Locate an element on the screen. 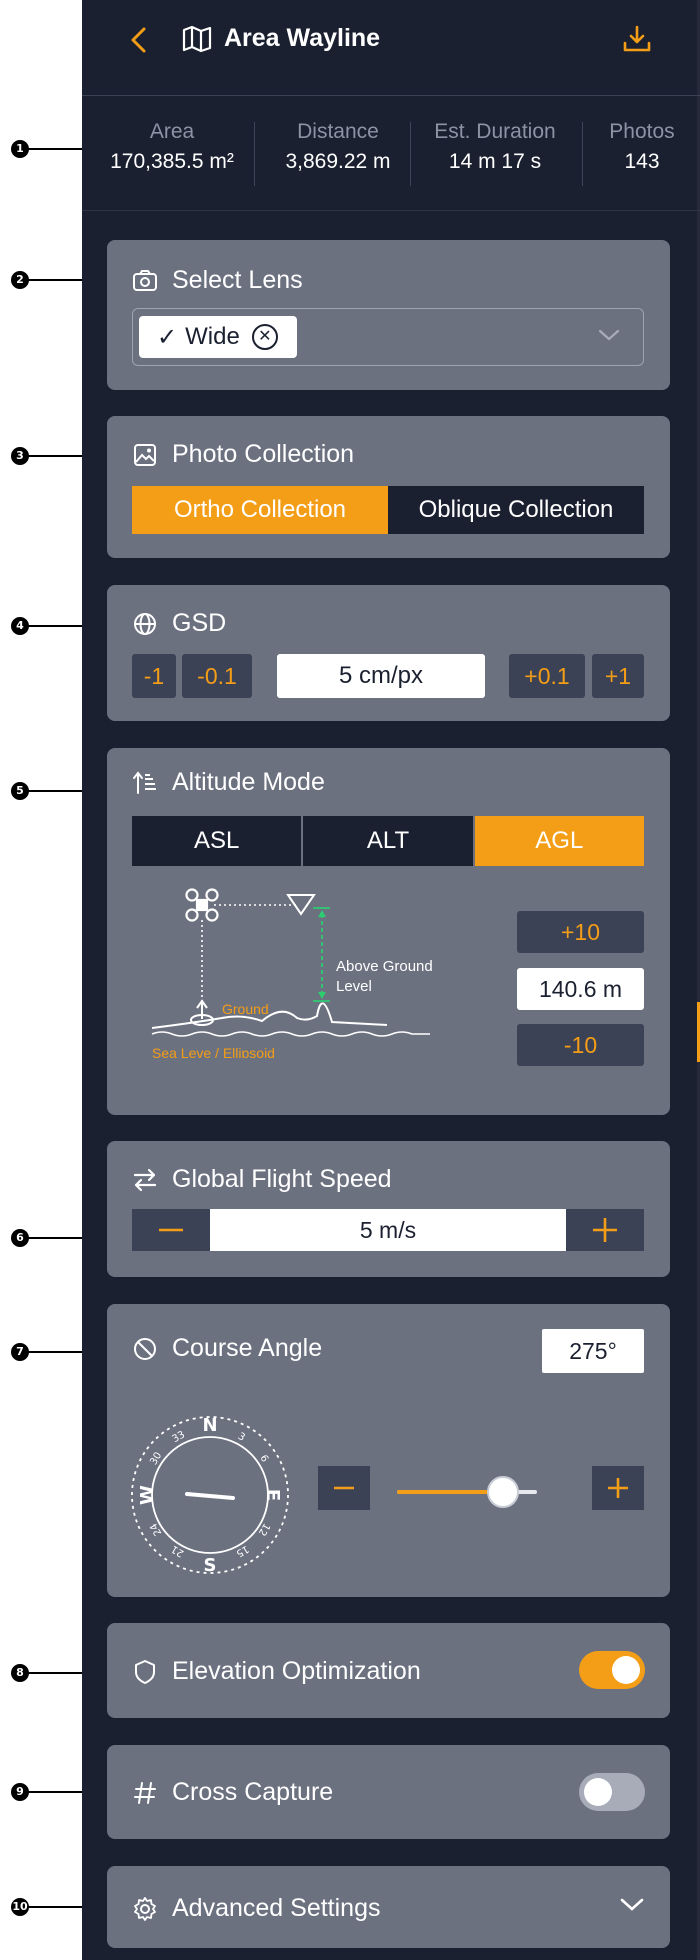 This screenshot has height=1960, width=700. card-header: Elevation Optimization is located at coordinates (276, 1671).